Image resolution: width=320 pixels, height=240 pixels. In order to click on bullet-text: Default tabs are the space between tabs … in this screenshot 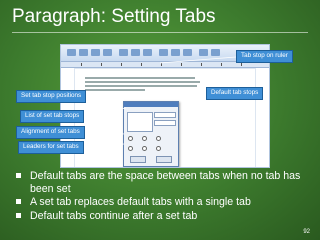, I will do `click(165, 182)`.